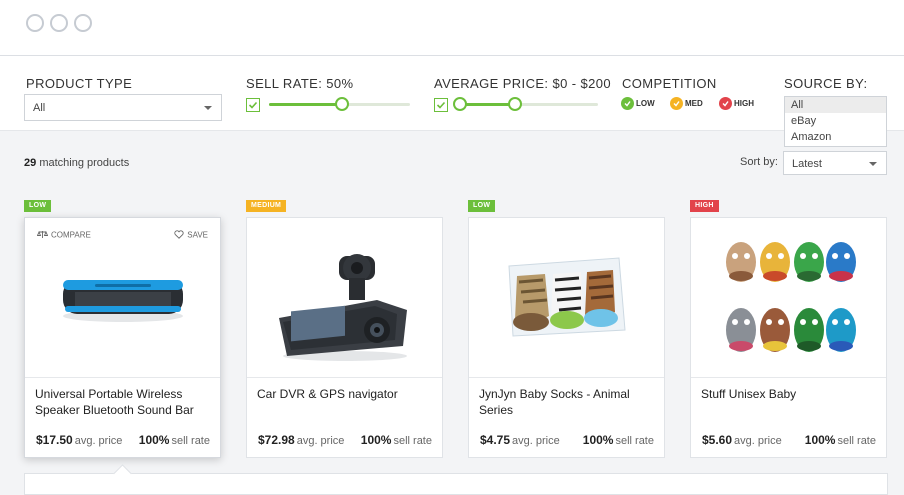 The width and height of the screenshot is (904, 495). Describe the element at coordinates (340, 83) in the screenshot. I see `sell-rate-value: 50%` at that location.